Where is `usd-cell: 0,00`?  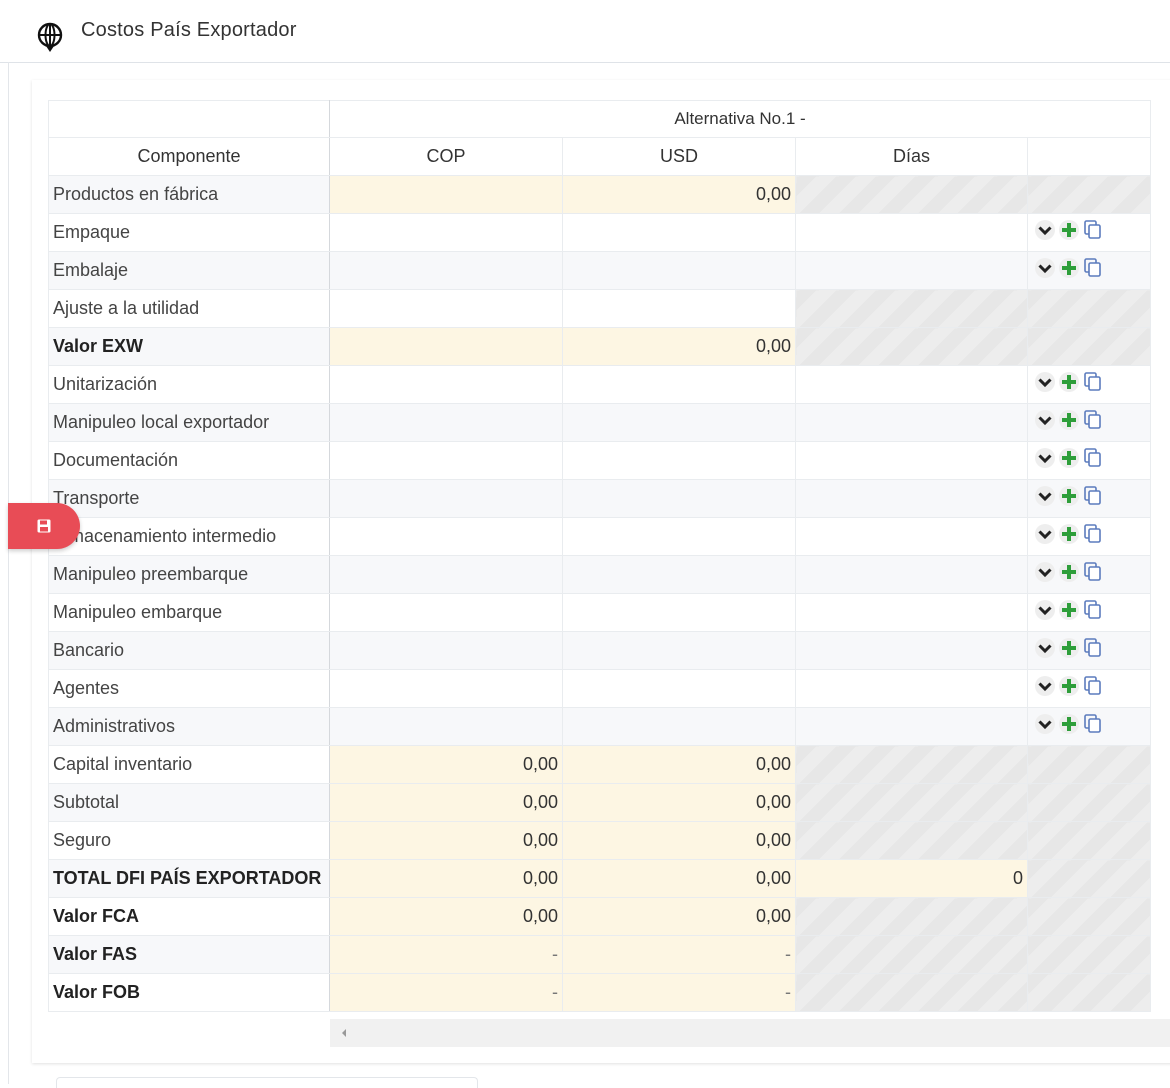 usd-cell: 0,00 is located at coordinates (679, 194).